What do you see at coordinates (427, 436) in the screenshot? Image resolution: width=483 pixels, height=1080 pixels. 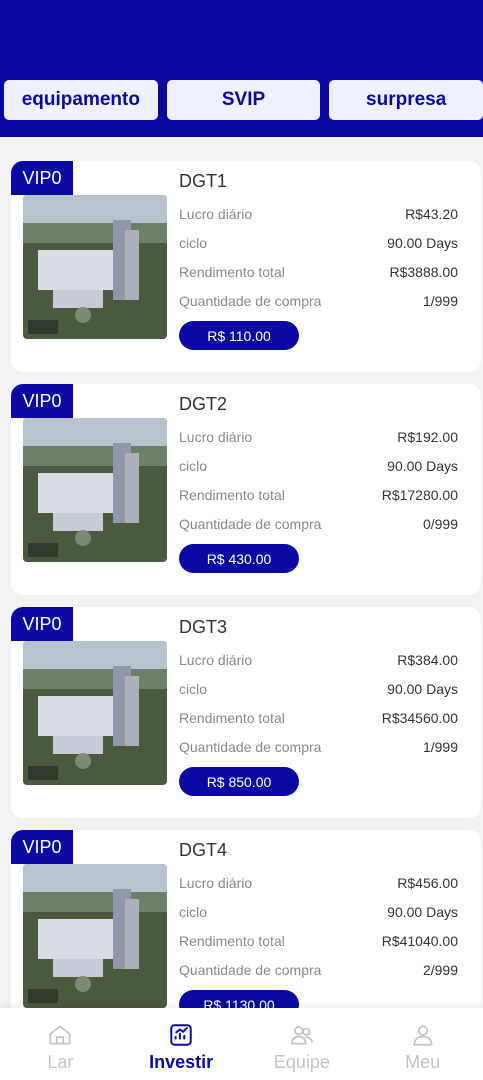 I see `daily-profit-value: R$192.00` at bounding box center [427, 436].